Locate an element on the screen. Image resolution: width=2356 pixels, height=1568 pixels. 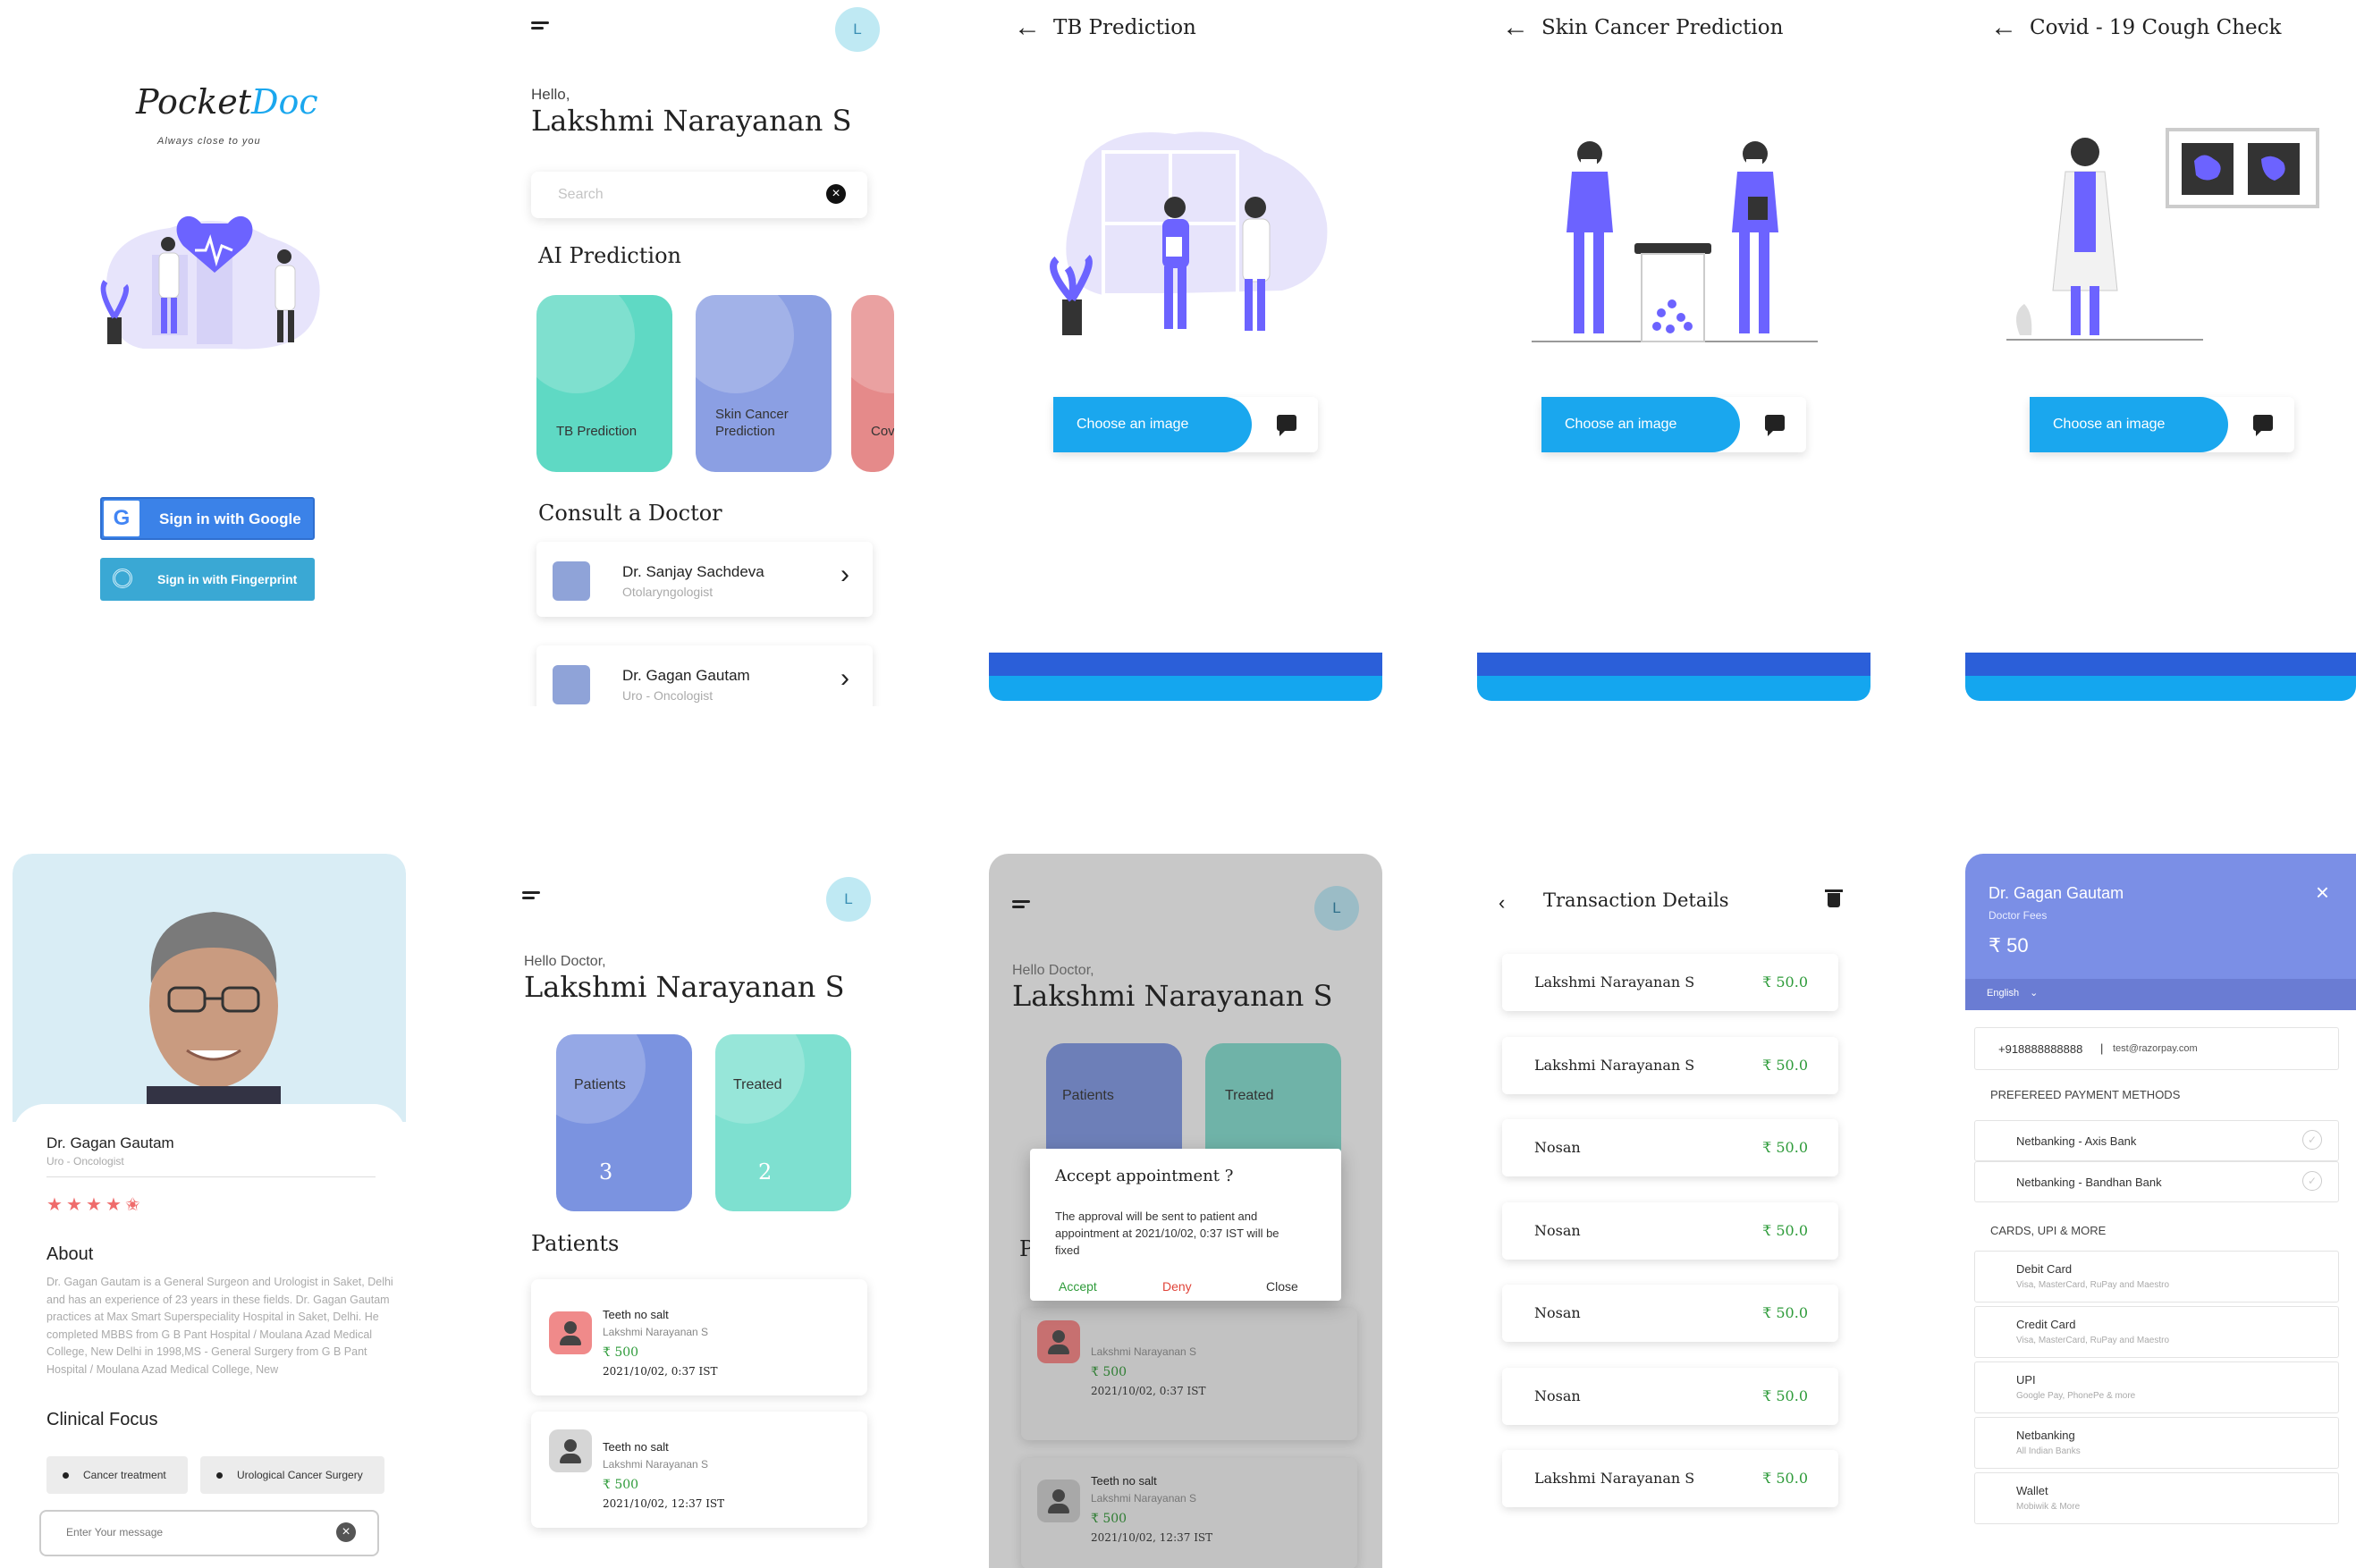
check-icon: ✓ is located at coordinates (2312, 1140).